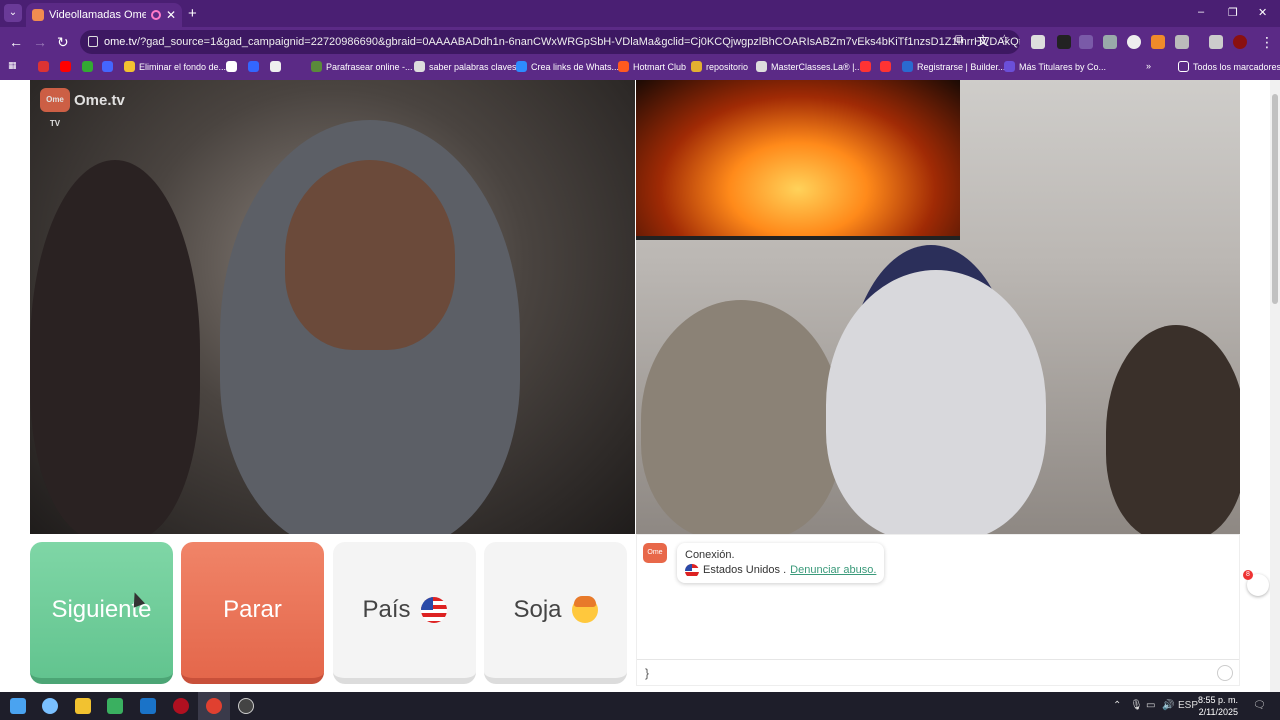  Describe the element at coordinates (83, 706) in the screenshot. I see `file-explorer-icon` at that location.